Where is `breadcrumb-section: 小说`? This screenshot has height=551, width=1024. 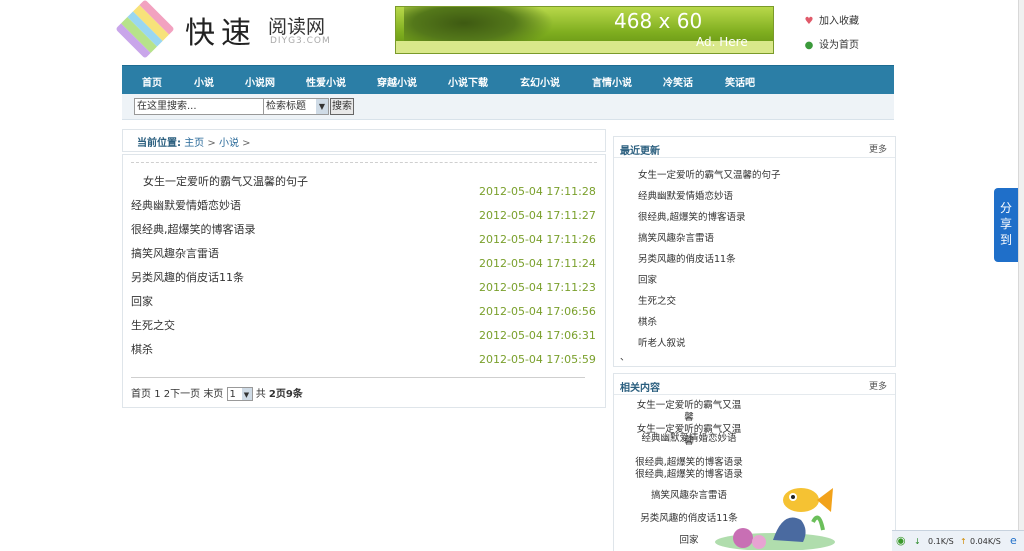 breadcrumb-section: 小说 is located at coordinates (229, 143).